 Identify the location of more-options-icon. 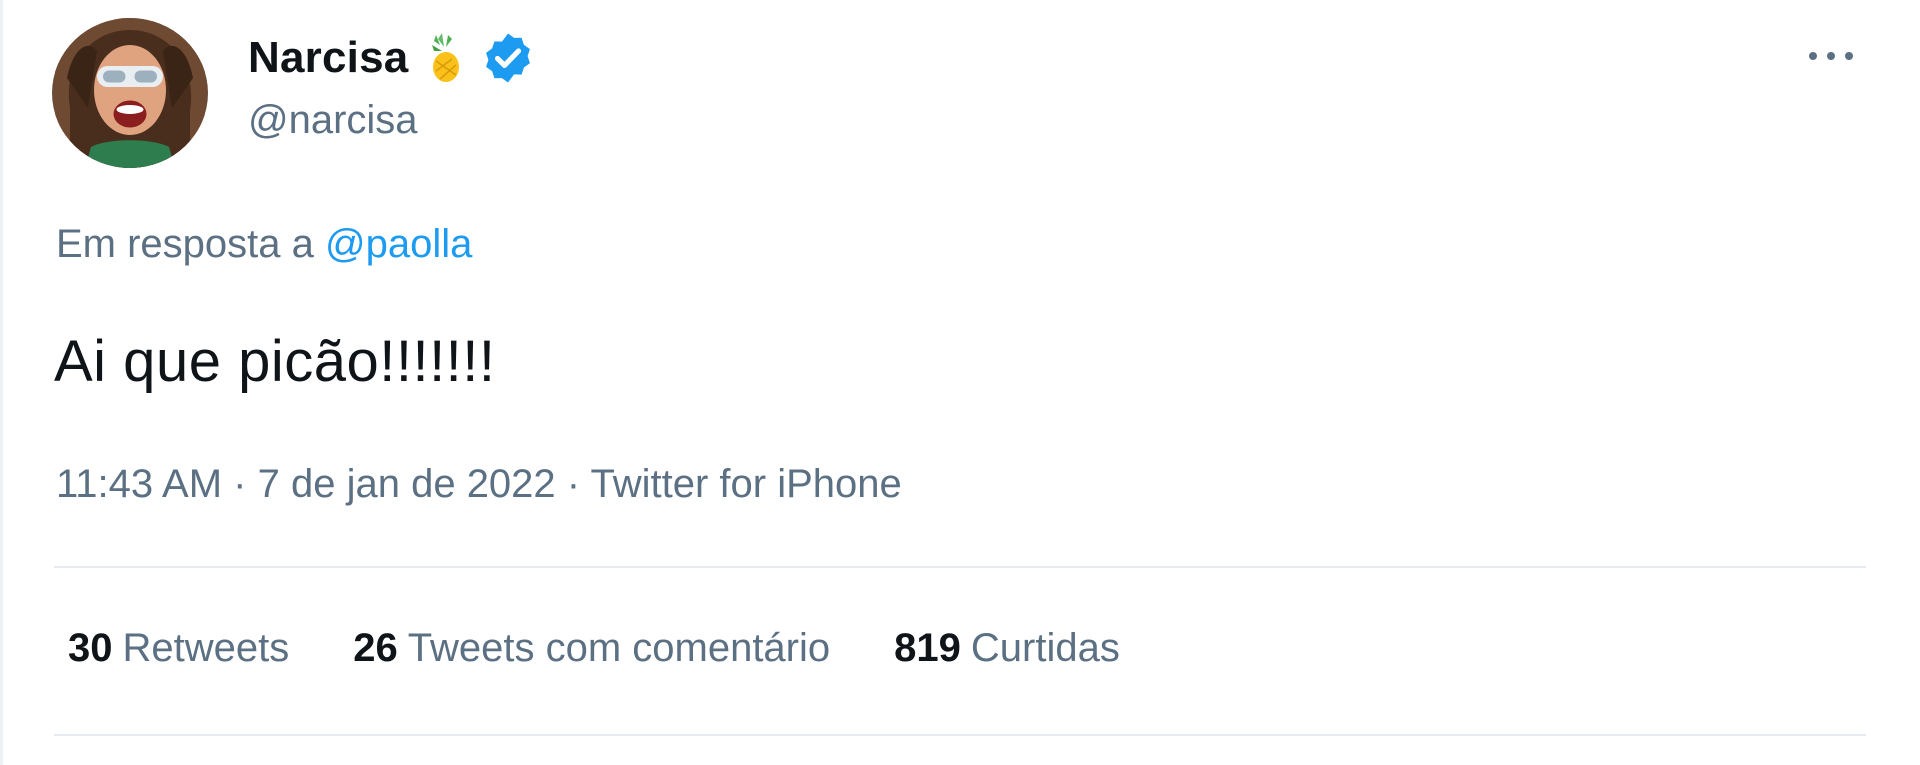
(1831, 56).